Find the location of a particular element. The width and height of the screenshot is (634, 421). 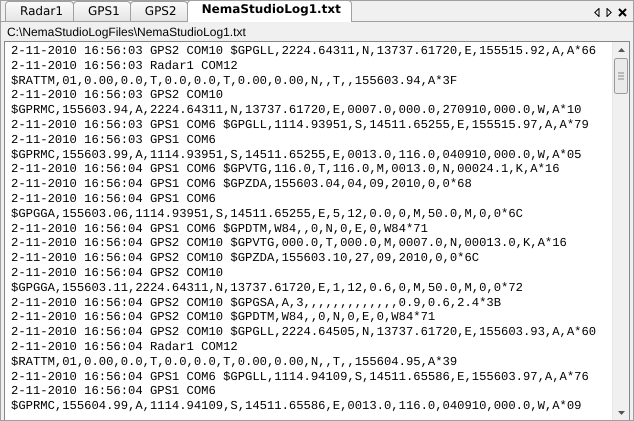

log-line: $RATTM,01,0.00,0.0,T,0.0,0.0,T,0.00,0.00,N,,T,,155604.95,A*39 is located at coordinates (234, 362).